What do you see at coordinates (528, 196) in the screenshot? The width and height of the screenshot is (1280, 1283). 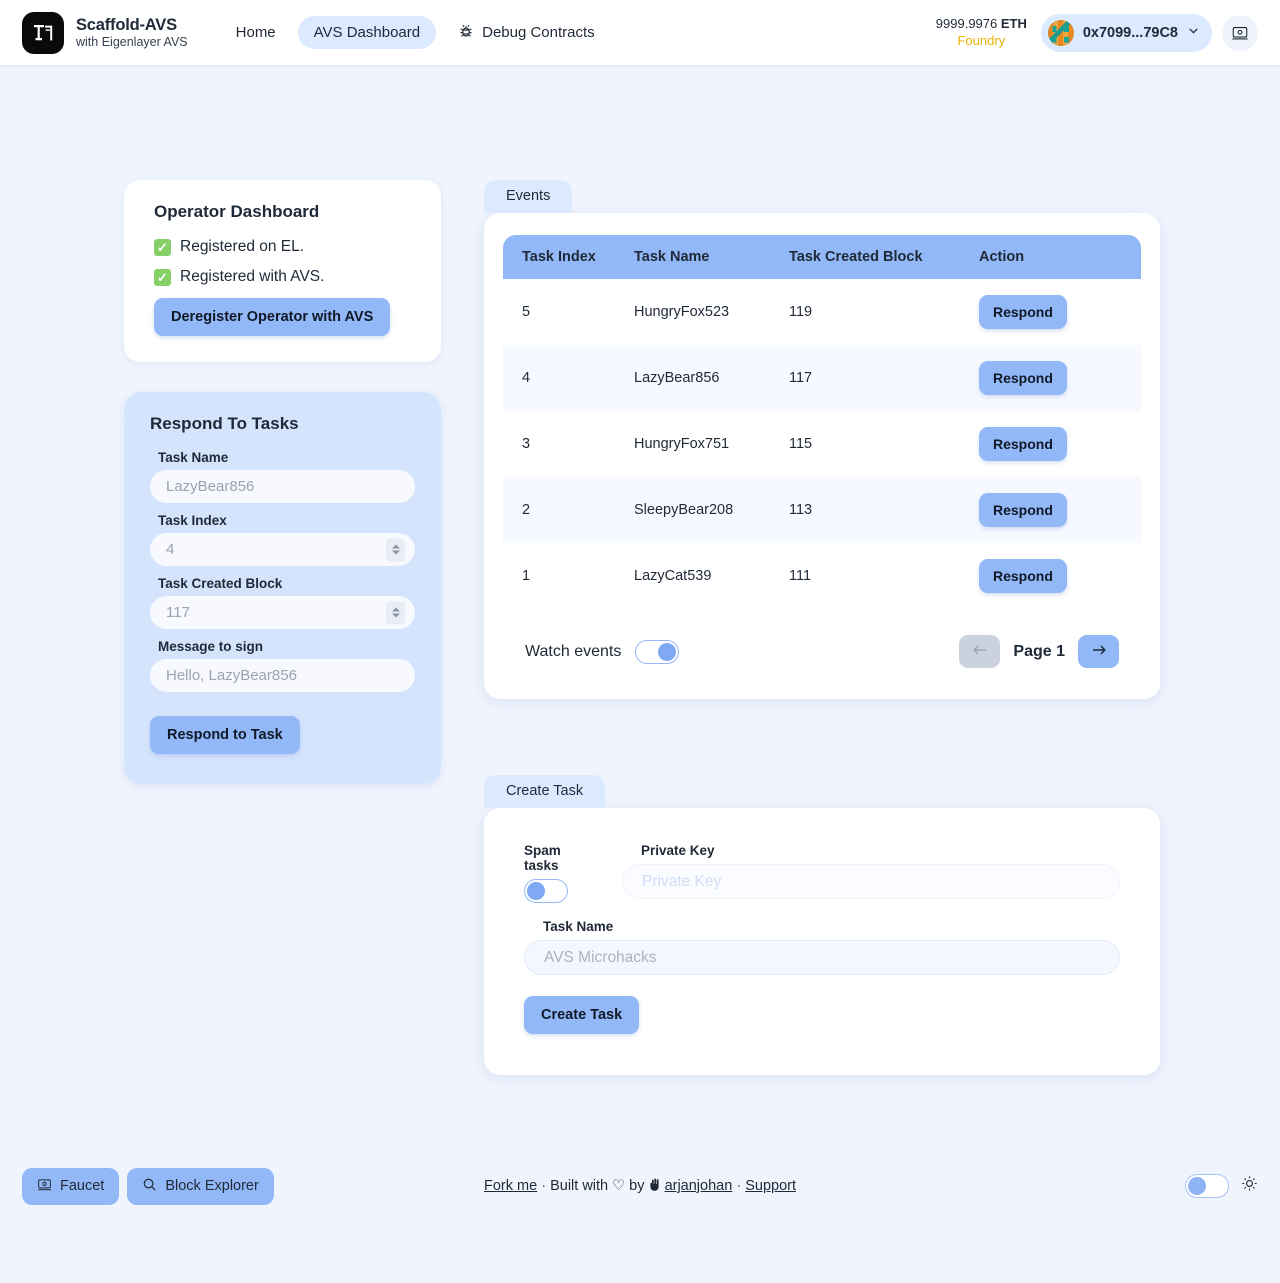 I see `tab-events: Events` at bounding box center [528, 196].